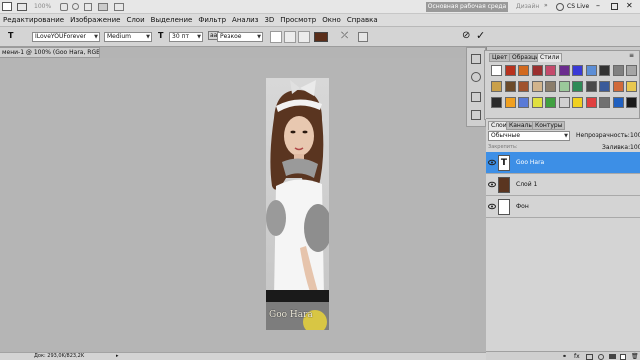 The height and width of the screenshot is (360, 640). I want to click on arrange-documents-icon, so click(103, 7).